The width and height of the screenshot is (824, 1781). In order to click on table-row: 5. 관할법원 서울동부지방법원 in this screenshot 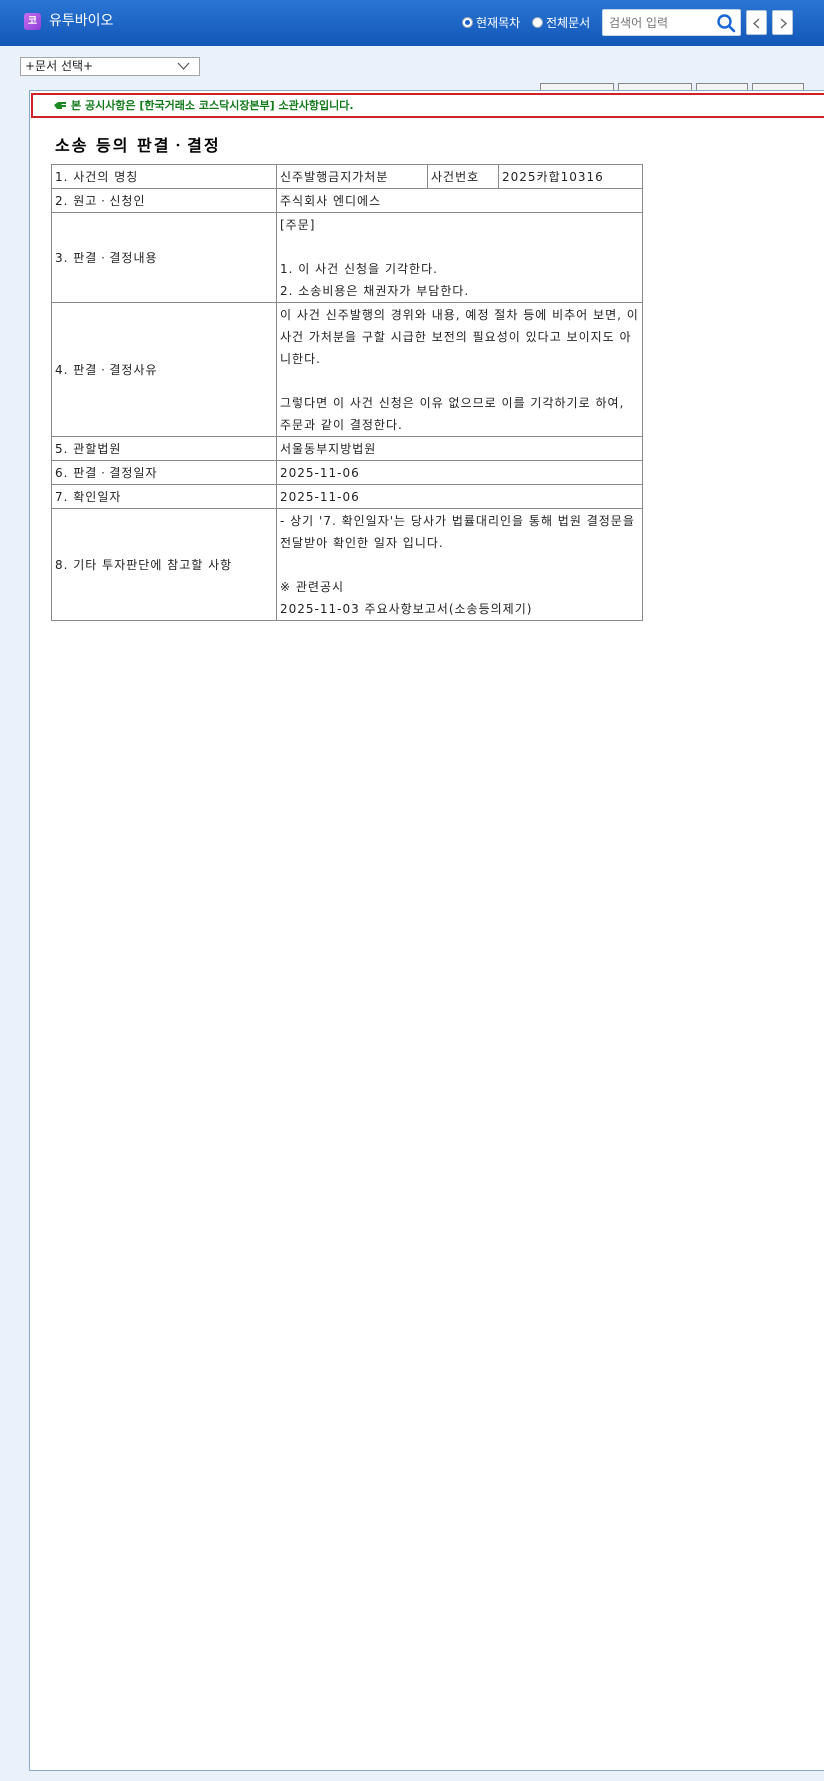, I will do `click(347, 448)`.